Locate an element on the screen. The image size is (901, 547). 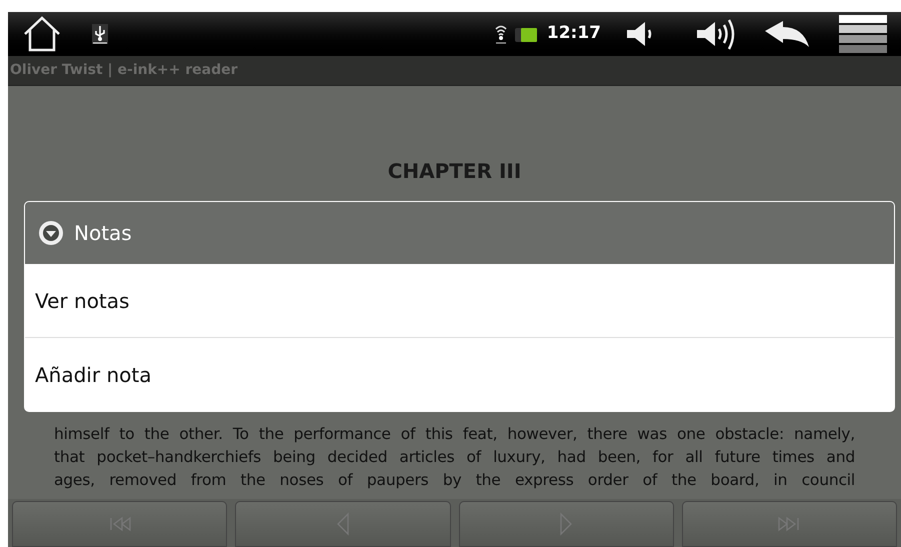
chapter-heading: CHAPTER III is located at coordinates (455, 171).